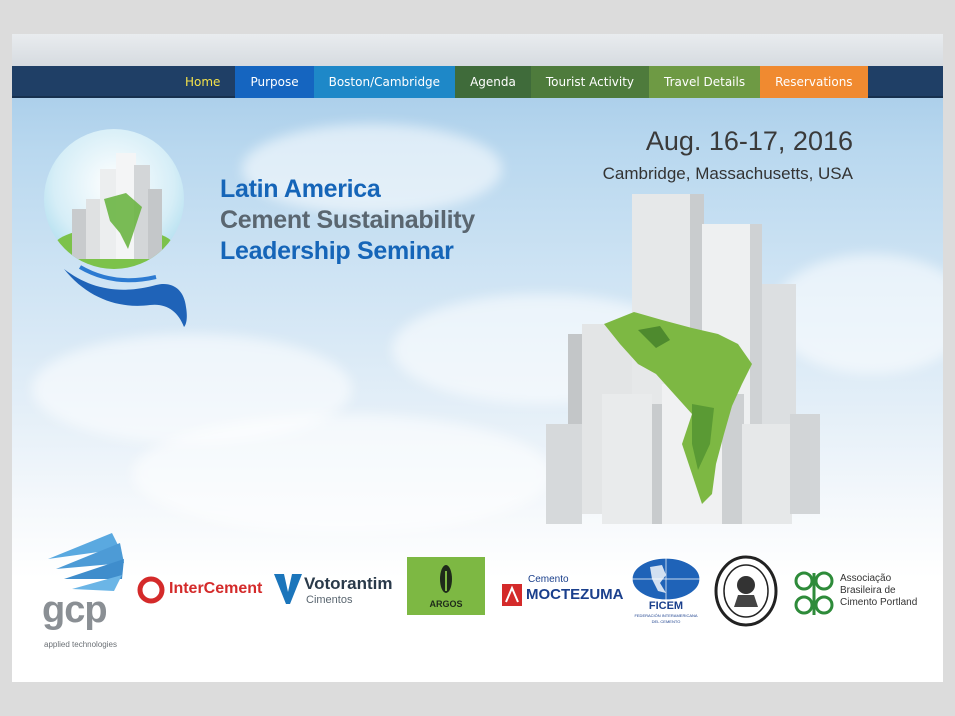 Image resolution: width=955 pixels, height=716 pixels. What do you see at coordinates (590, 82) in the screenshot?
I see `nav-tourist-activity: Tourist Activity` at bounding box center [590, 82].